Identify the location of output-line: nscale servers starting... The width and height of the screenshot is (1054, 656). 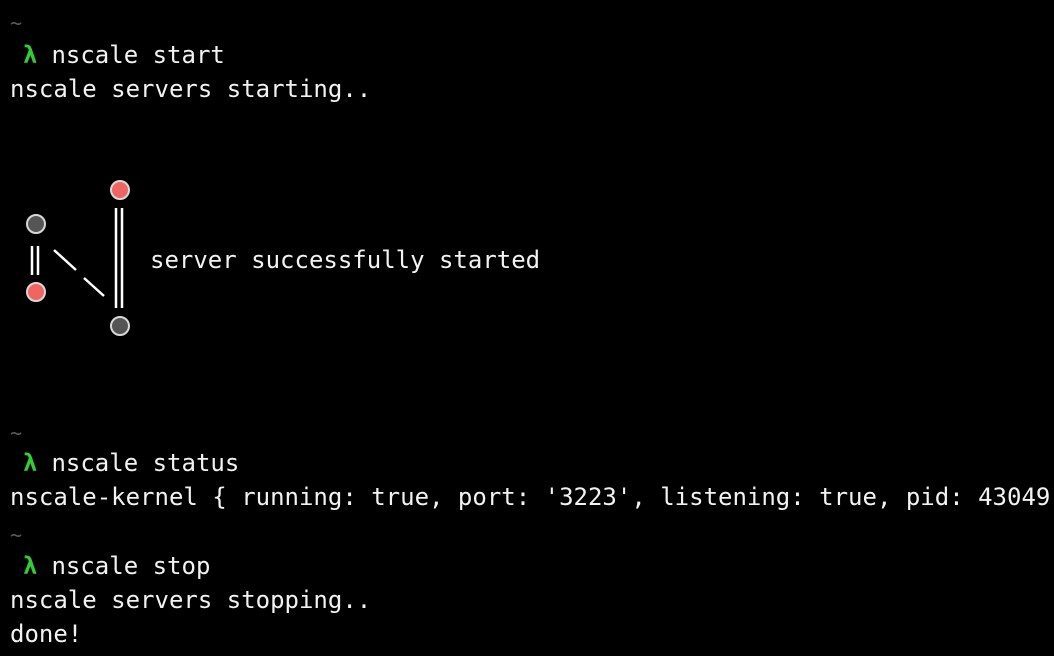
(191, 89).